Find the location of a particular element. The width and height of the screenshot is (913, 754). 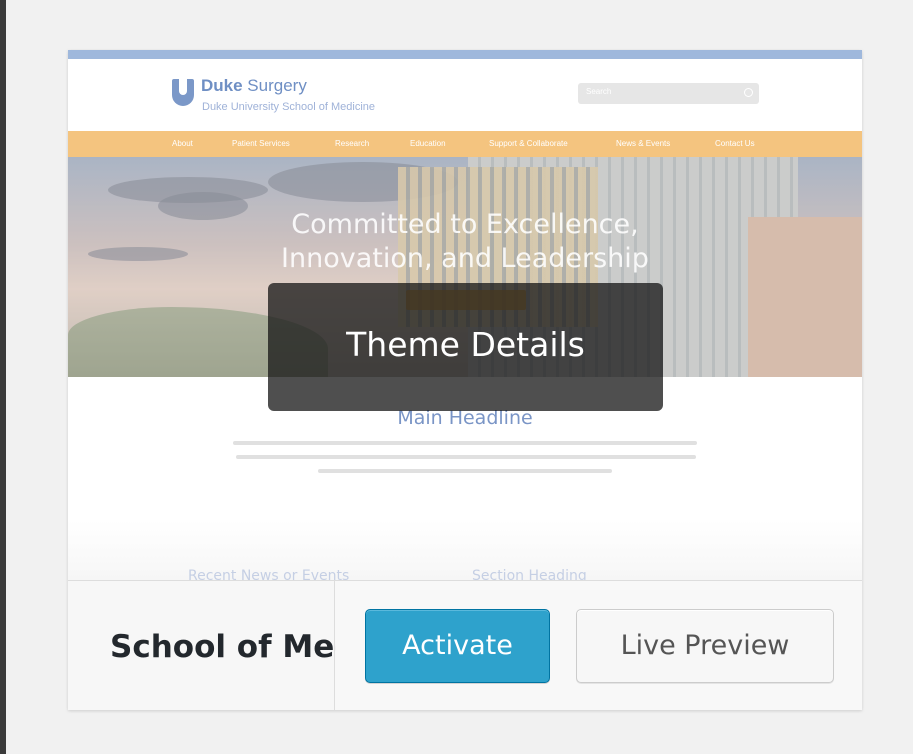

theme-actions: Activate Live Preview is located at coordinates (598, 645).